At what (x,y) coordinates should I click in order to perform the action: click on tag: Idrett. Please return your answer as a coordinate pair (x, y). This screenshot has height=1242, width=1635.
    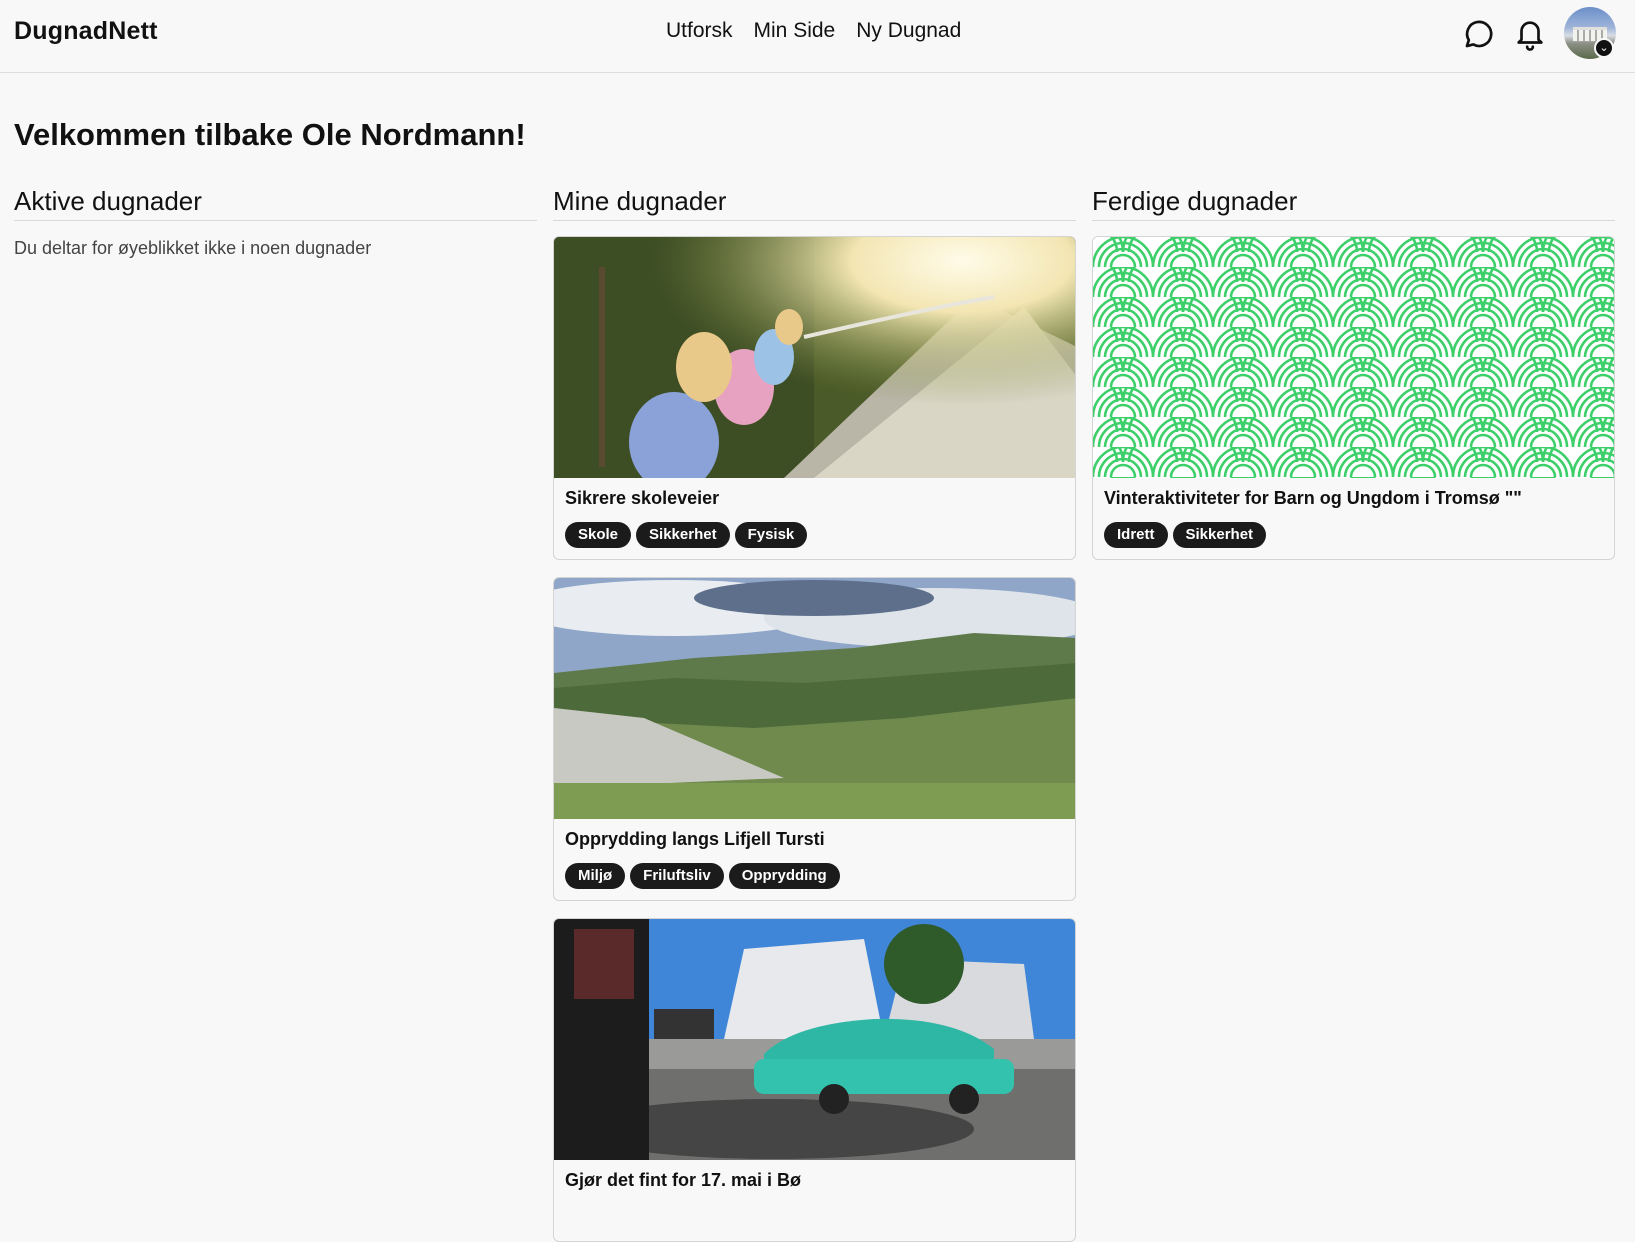
    Looking at the image, I should click on (1136, 535).